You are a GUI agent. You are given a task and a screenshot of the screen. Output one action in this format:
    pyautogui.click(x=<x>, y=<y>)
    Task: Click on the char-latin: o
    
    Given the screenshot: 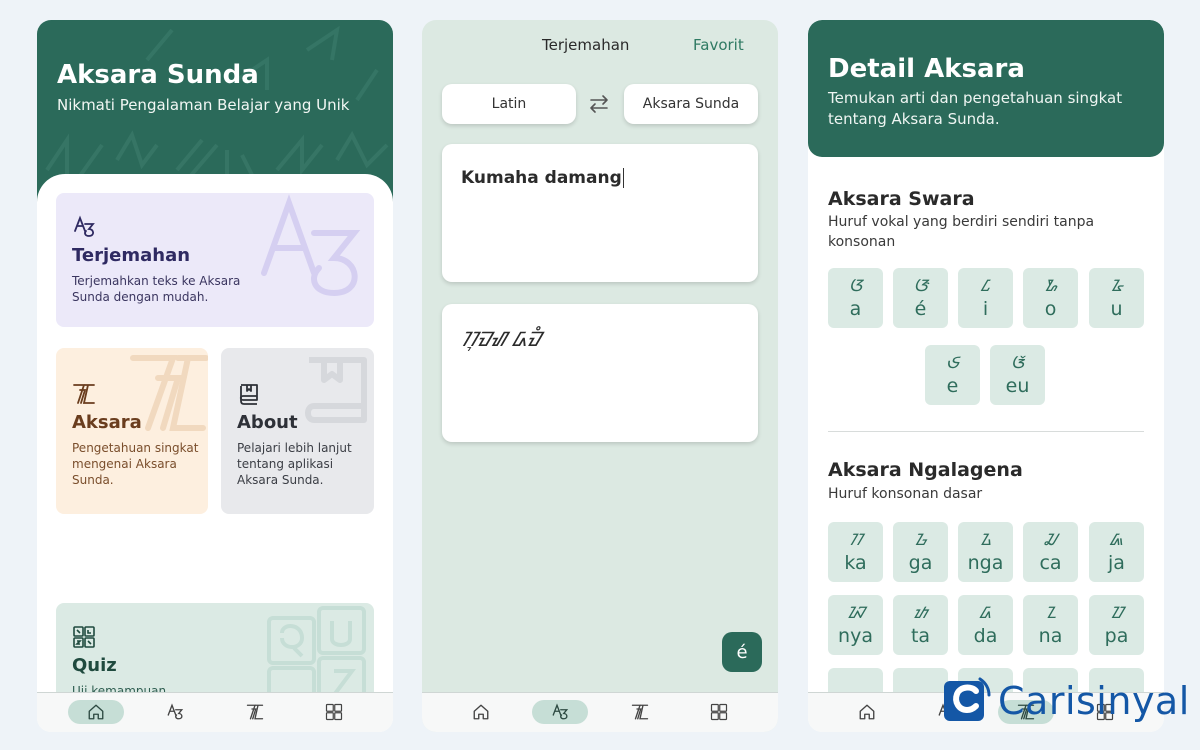 What is the action you would take?
    pyautogui.click(x=1050, y=309)
    